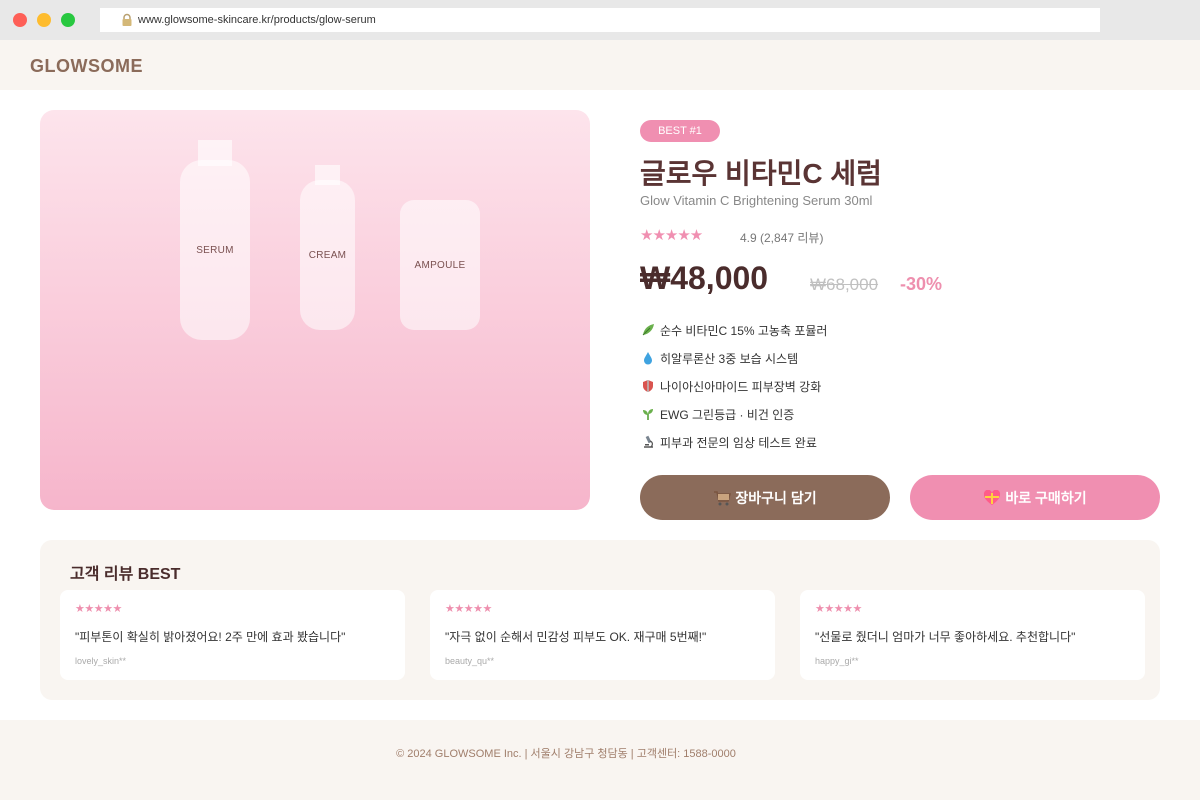 The height and width of the screenshot is (800, 1200). I want to click on rating-stars: ★★★★★, so click(671, 235).